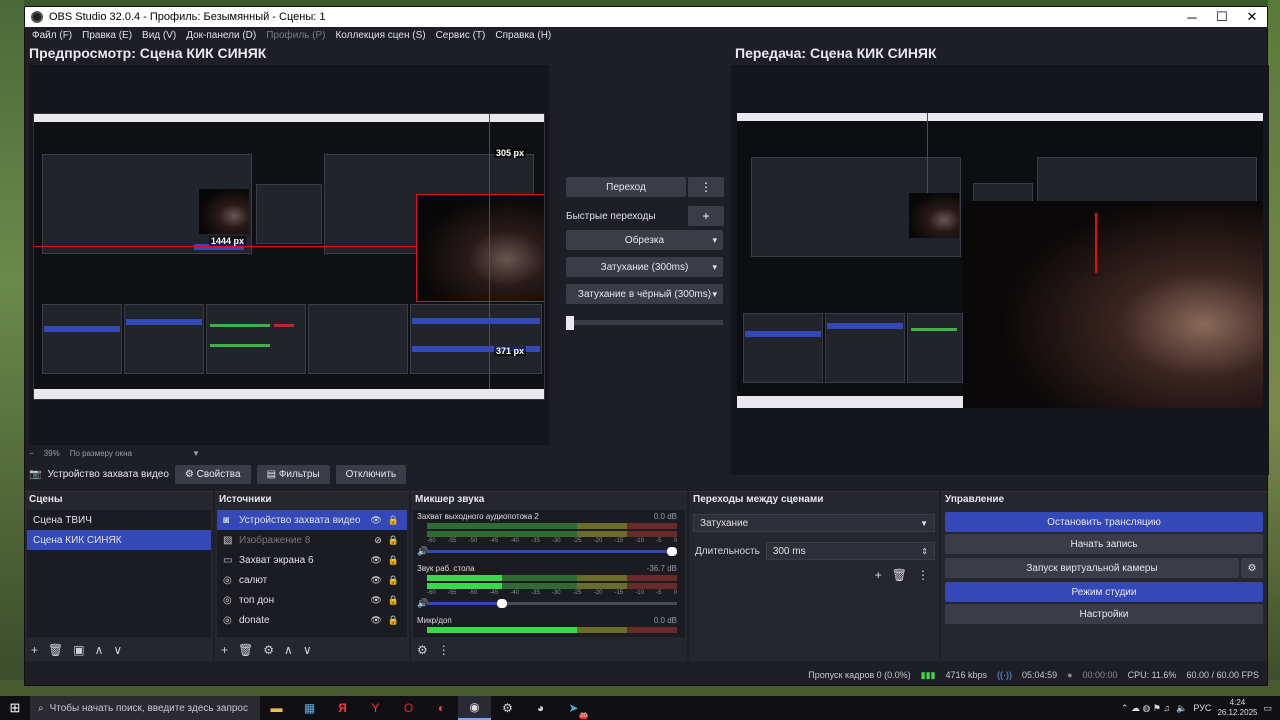 Image resolution: width=1280 pixels, height=720 pixels. Describe the element at coordinates (293, 474) in the screenshot. I see `filters-button: ▤ Фильтры` at that location.